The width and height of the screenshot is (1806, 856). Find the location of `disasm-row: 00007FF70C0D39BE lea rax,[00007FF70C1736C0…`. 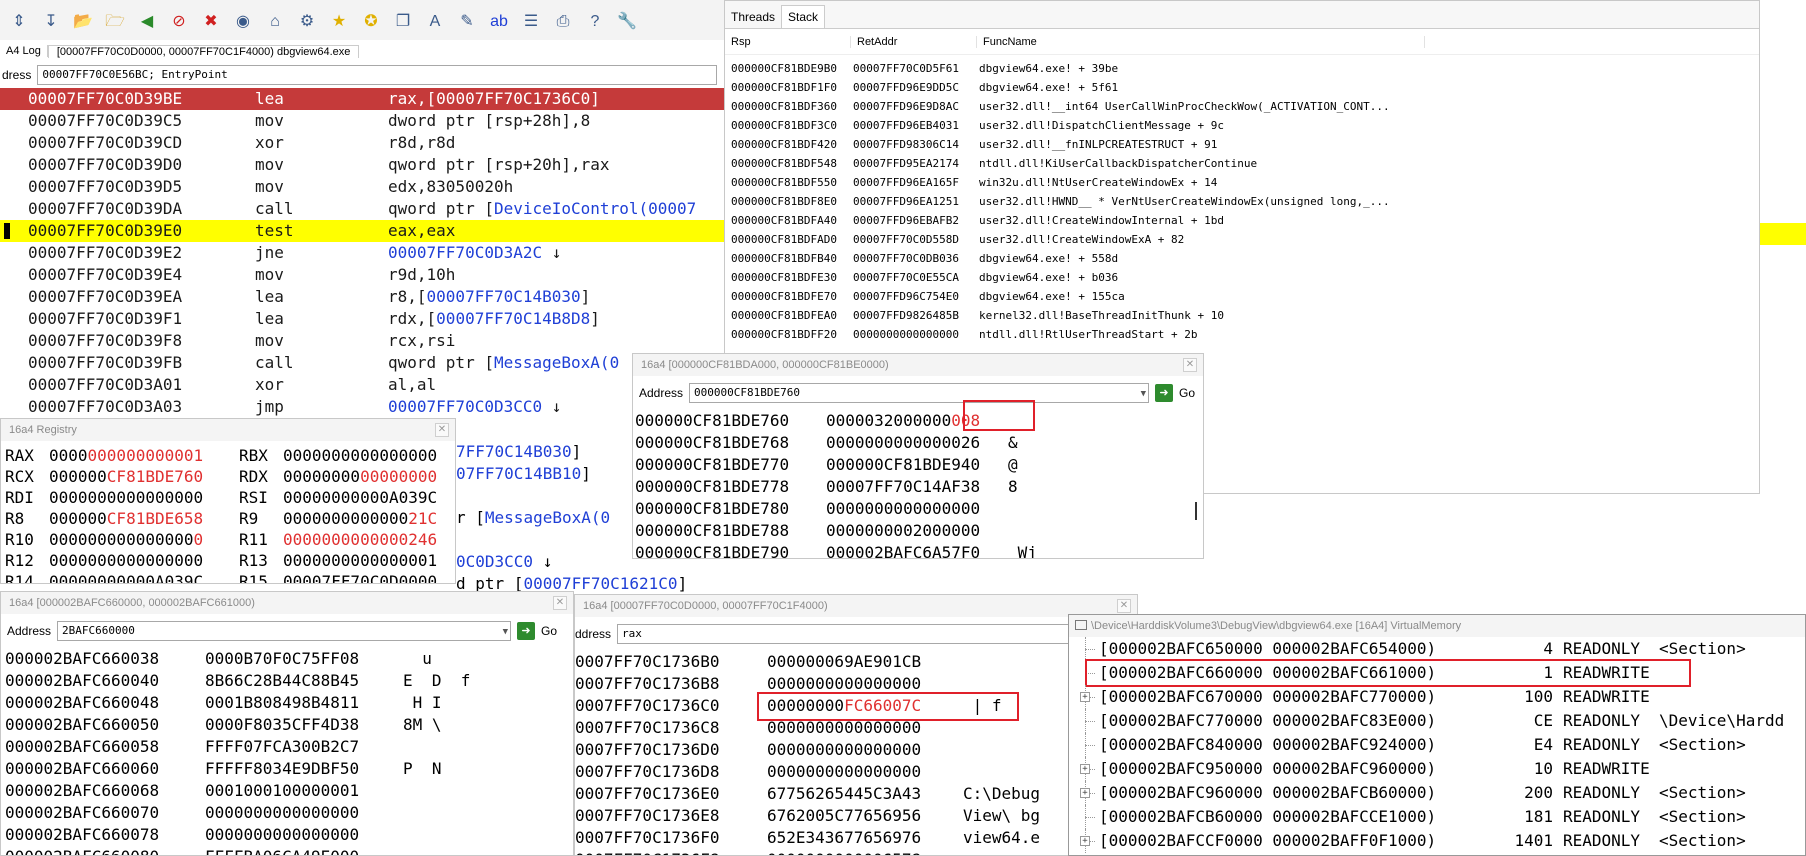

disasm-row: 00007FF70C0D39BE lea rax,[00007FF70C1736C0… is located at coordinates (362, 99).